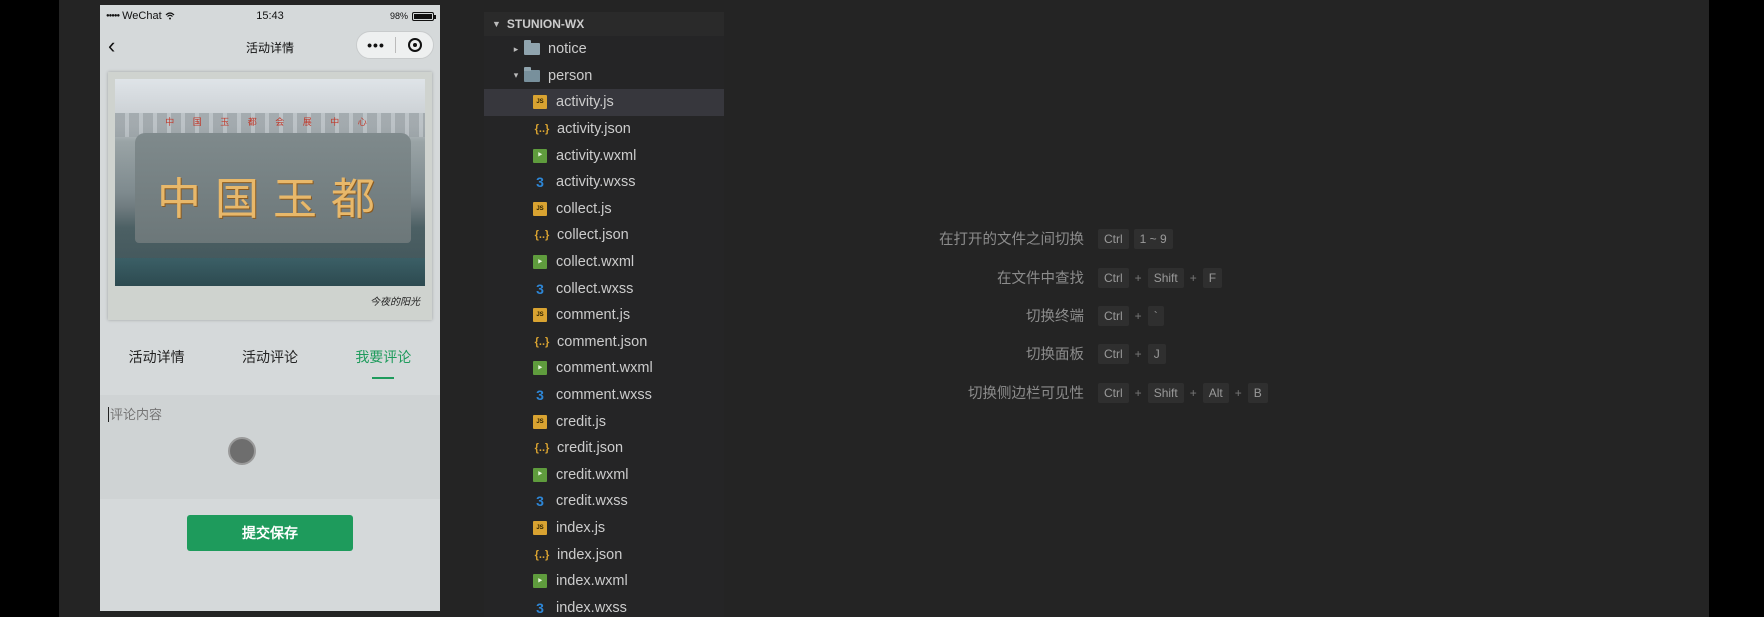  I want to click on activity-image: 中 国 玉 都 会 展 中 心 中国玉都 今夜的阳光, so click(270, 196).